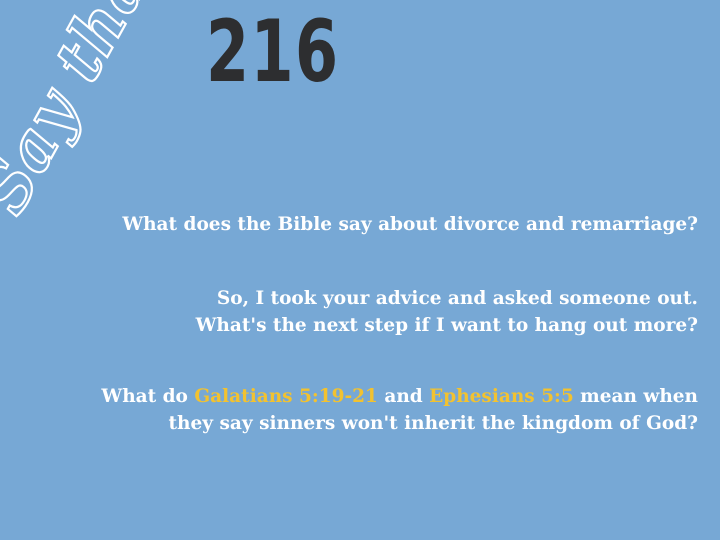  What do you see at coordinates (501, 396) in the screenshot?
I see `scripture-reference-ephesians: Ephesians 5:5` at bounding box center [501, 396].